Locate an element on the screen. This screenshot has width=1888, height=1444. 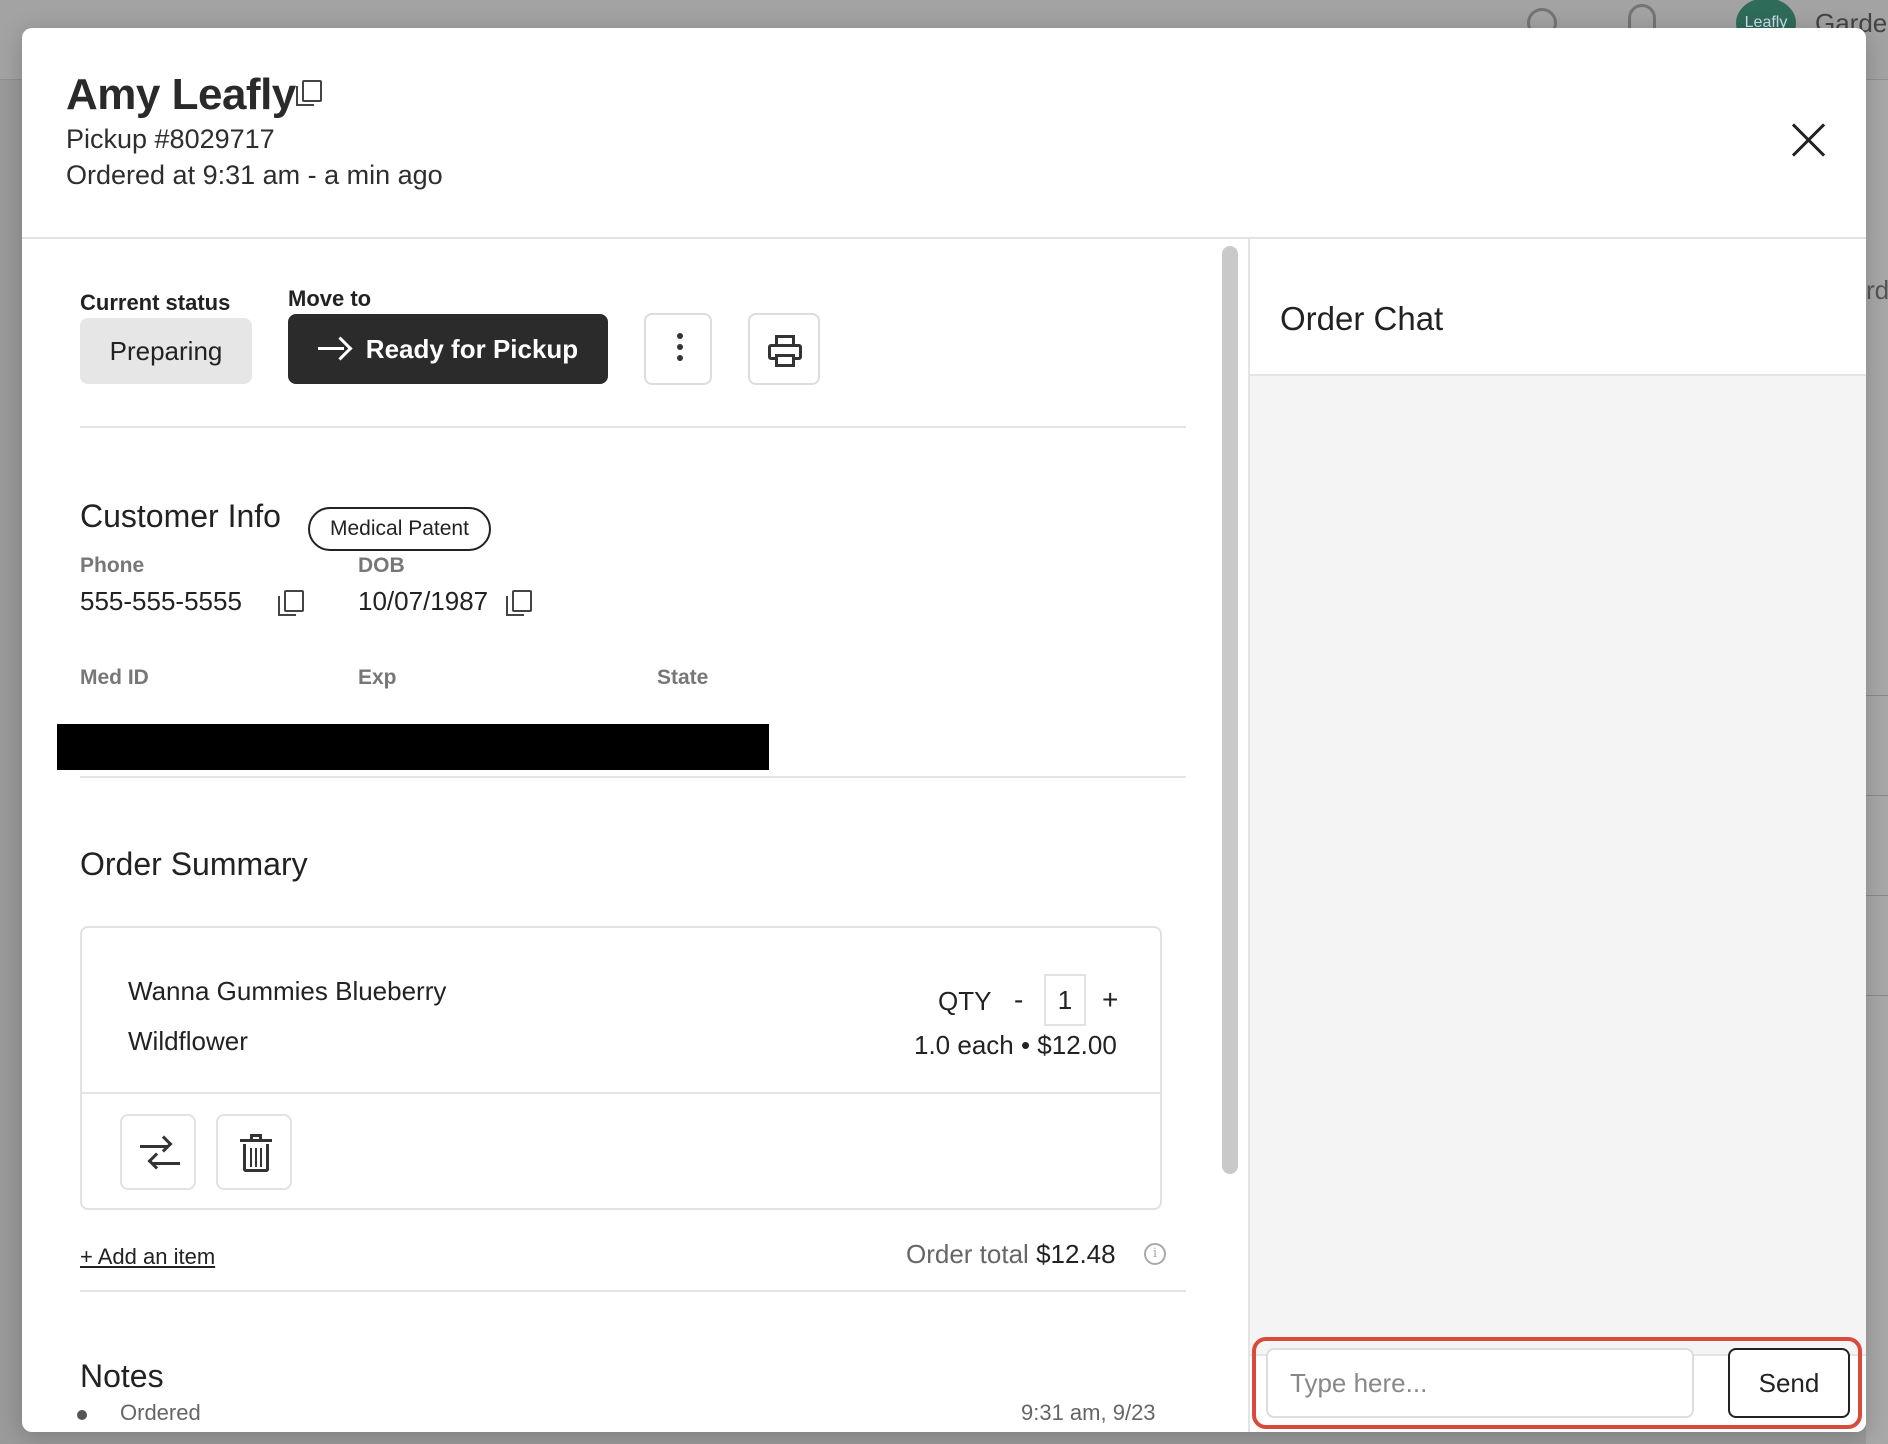
product-brand: Wildflower is located at coordinates (188, 1041).